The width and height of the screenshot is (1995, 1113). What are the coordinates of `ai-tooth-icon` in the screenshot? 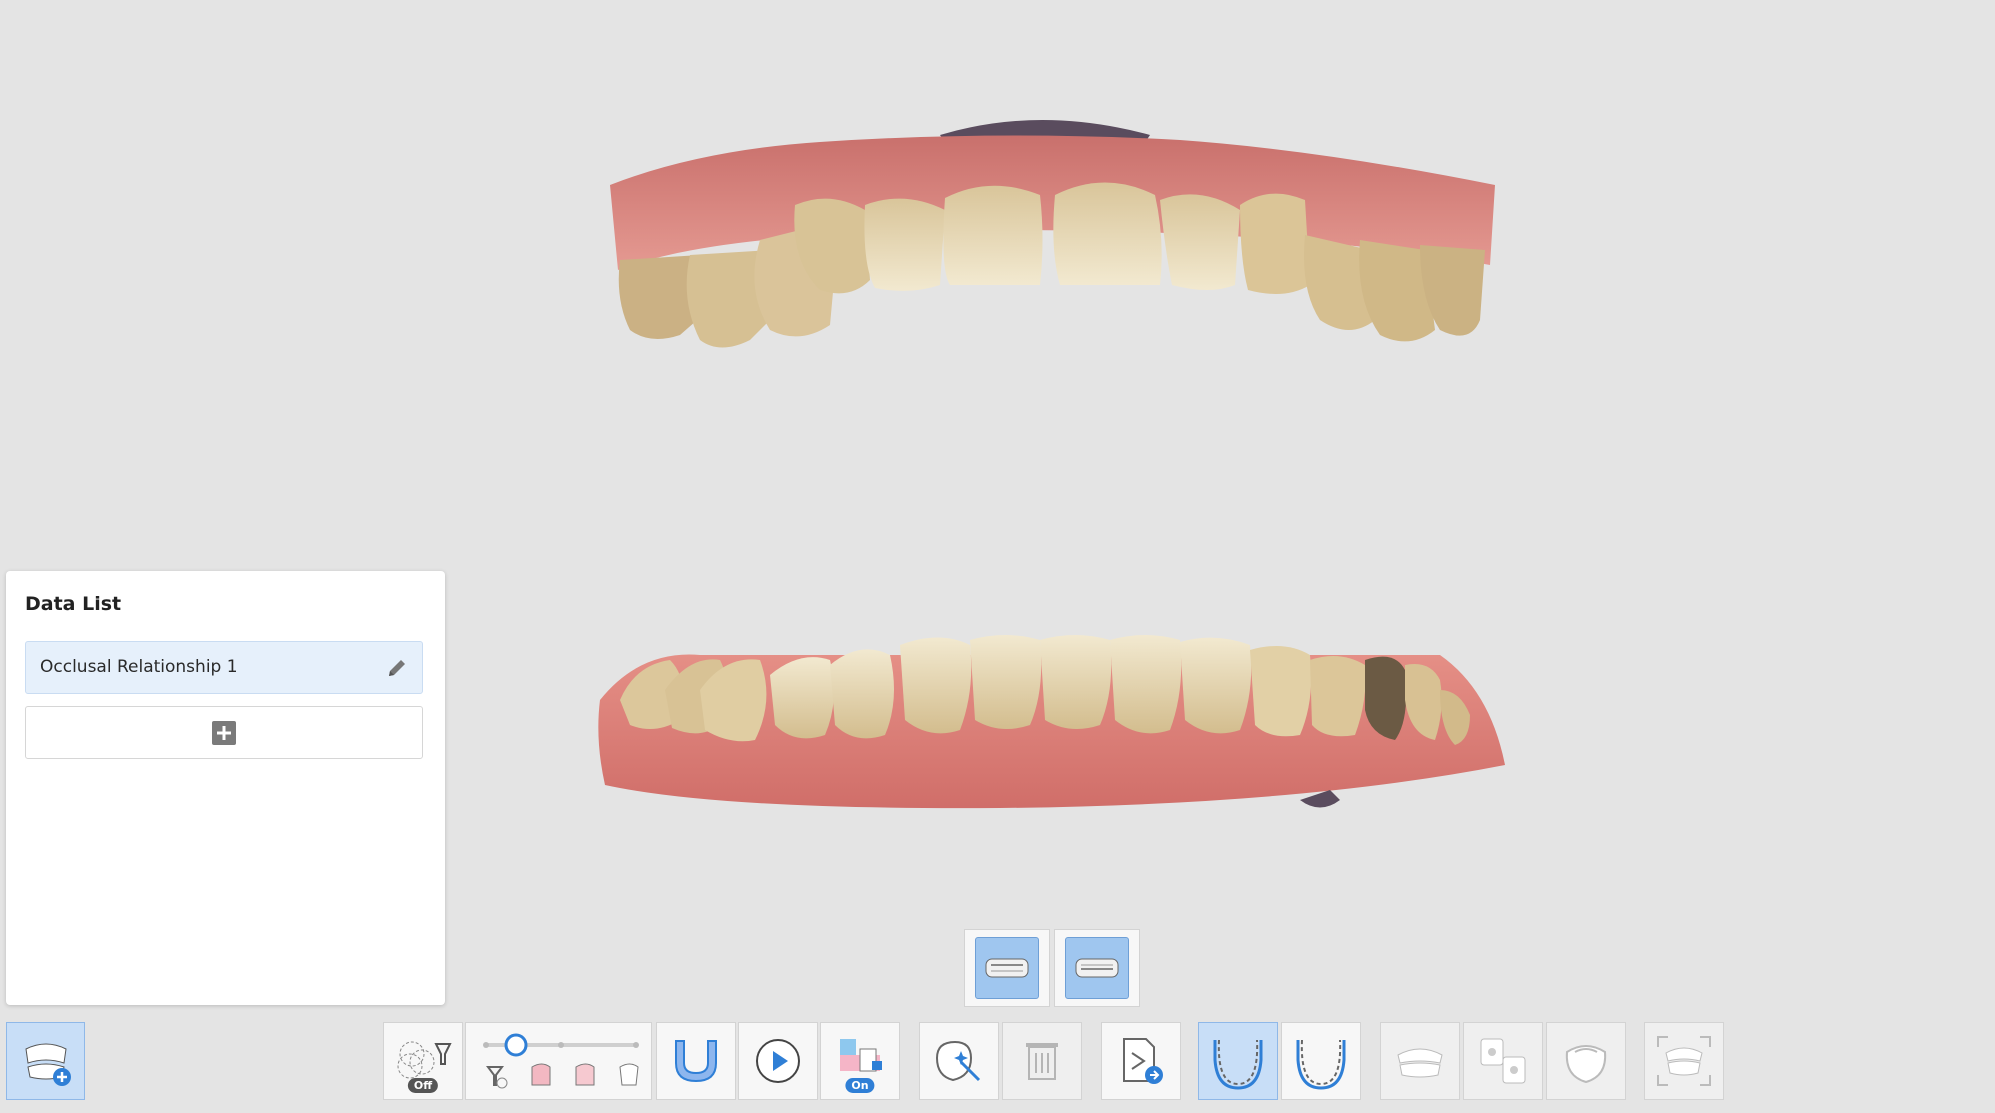 It's located at (959, 1061).